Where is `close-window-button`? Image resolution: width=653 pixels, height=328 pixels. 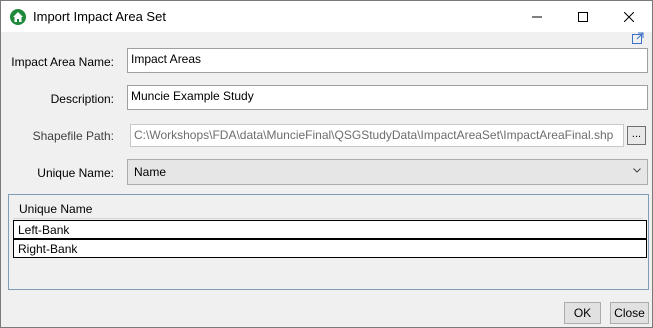 close-window-button is located at coordinates (629, 16).